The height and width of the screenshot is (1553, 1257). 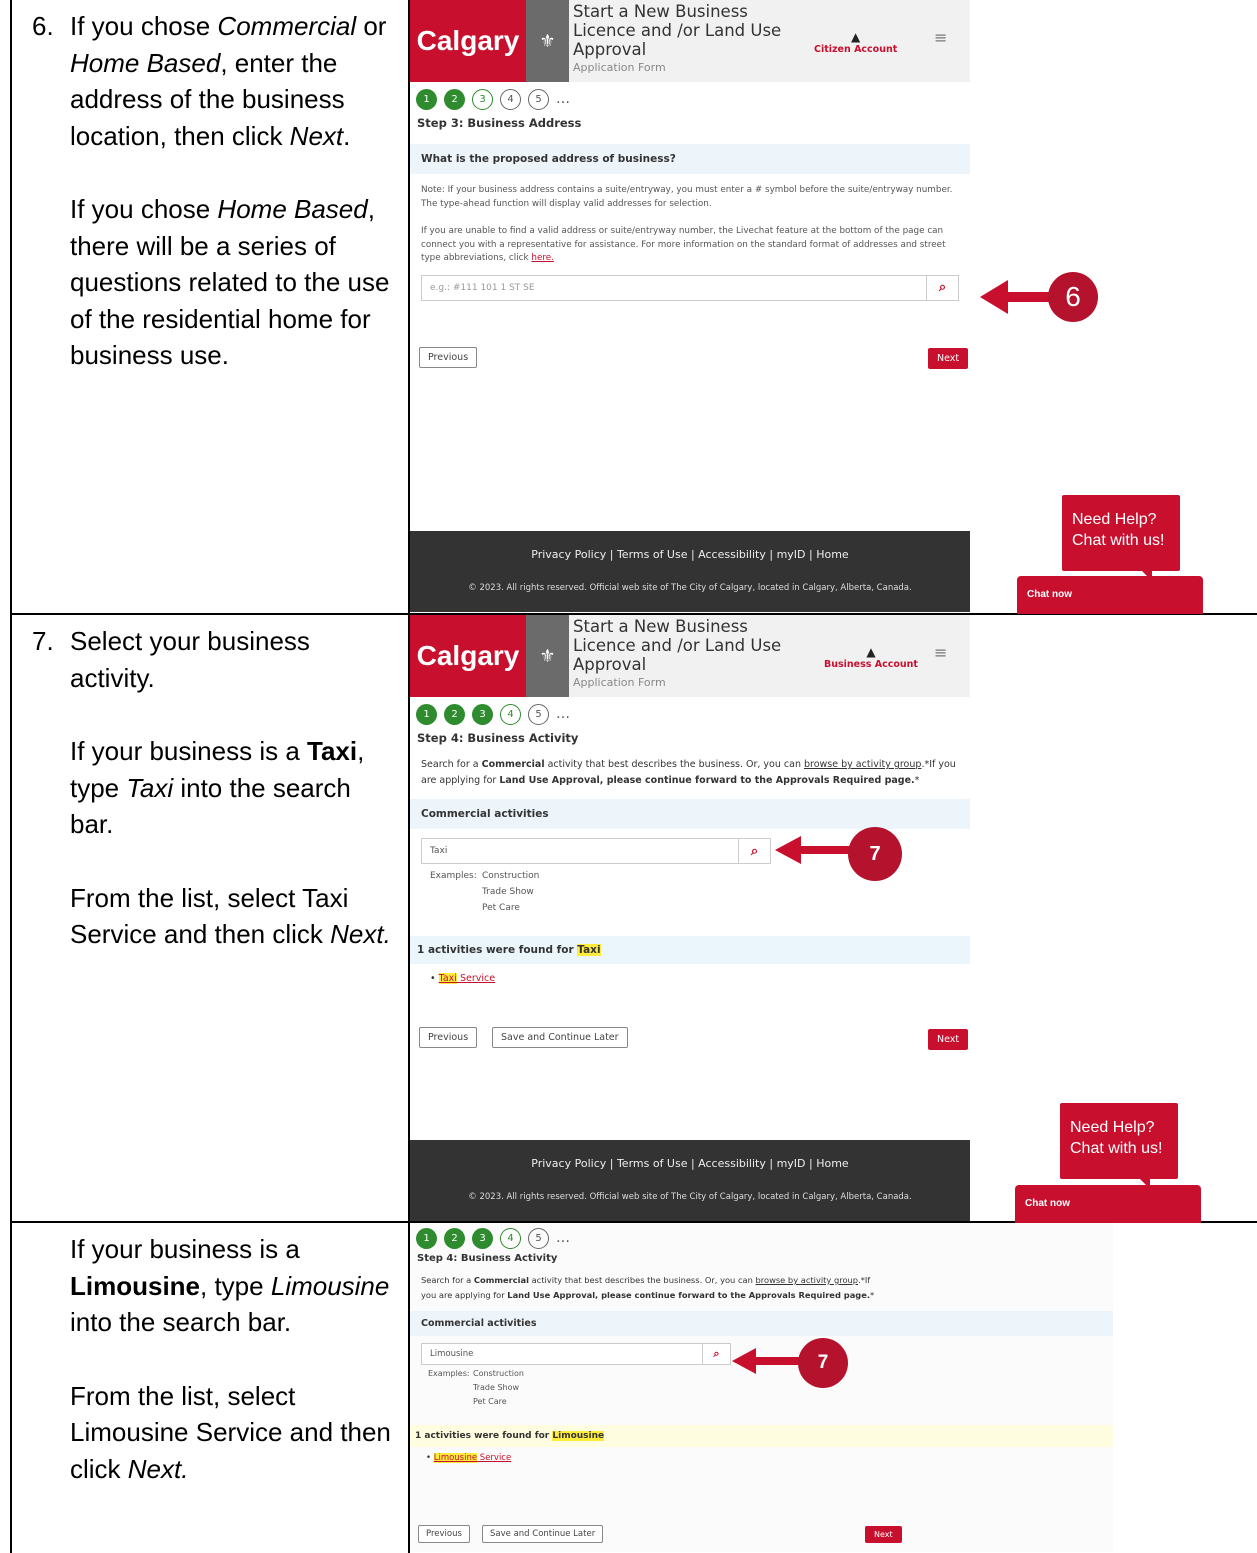 I want to click on activity-search-input: Limousine, so click(x=562, y=1354).